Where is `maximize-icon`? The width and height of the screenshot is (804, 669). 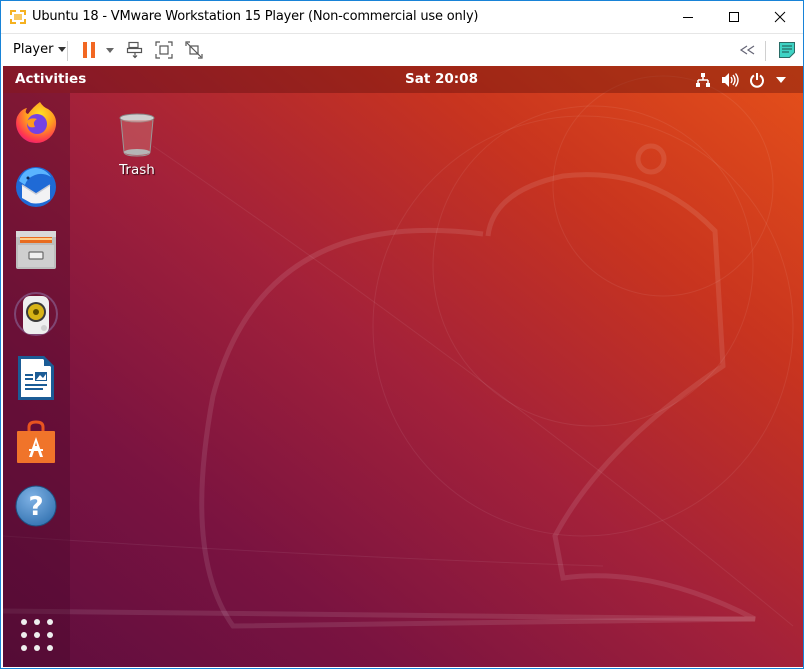 maximize-icon is located at coordinates (734, 17).